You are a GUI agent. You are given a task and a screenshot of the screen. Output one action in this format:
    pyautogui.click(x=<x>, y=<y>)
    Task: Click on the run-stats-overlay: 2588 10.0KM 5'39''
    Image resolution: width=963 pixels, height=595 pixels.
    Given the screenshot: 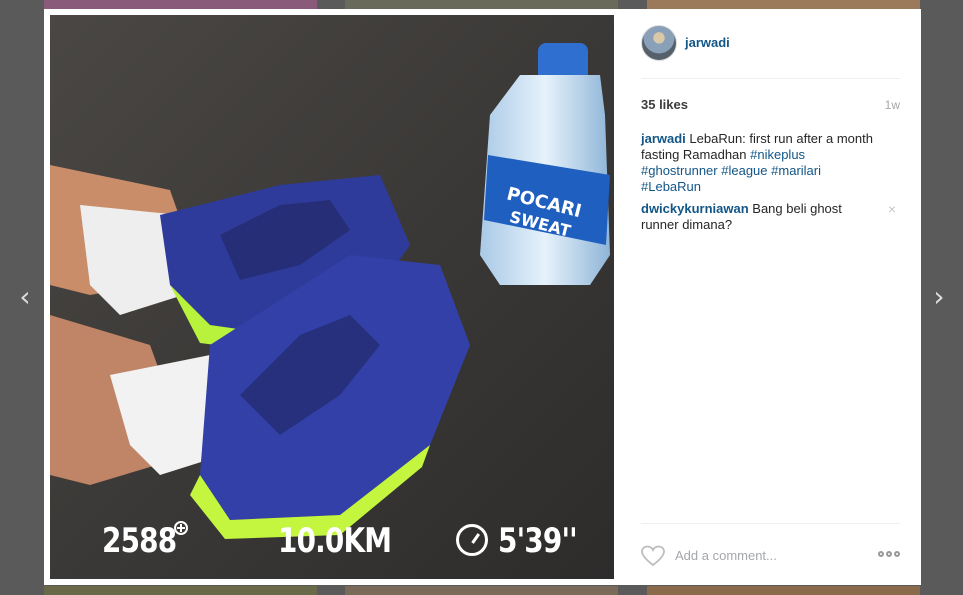 What is the action you would take?
    pyautogui.click(x=332, y=541)
    